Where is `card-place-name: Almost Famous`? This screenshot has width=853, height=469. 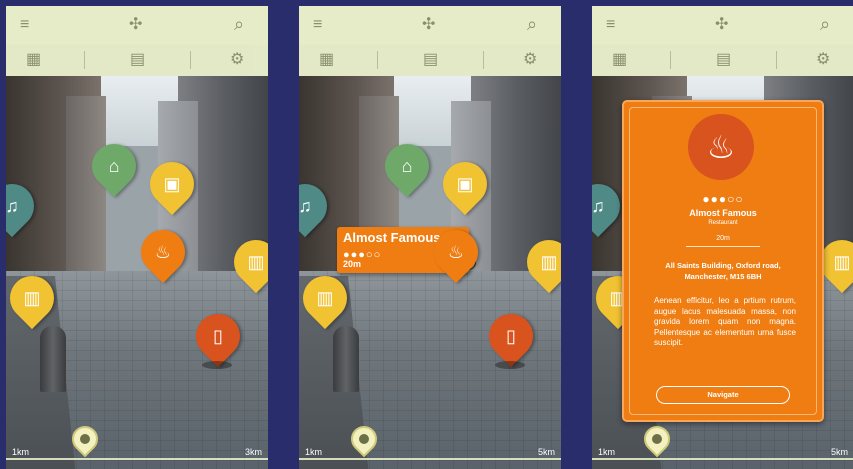
card-place-name: Almost Famous is located at coordinates (723, 213).